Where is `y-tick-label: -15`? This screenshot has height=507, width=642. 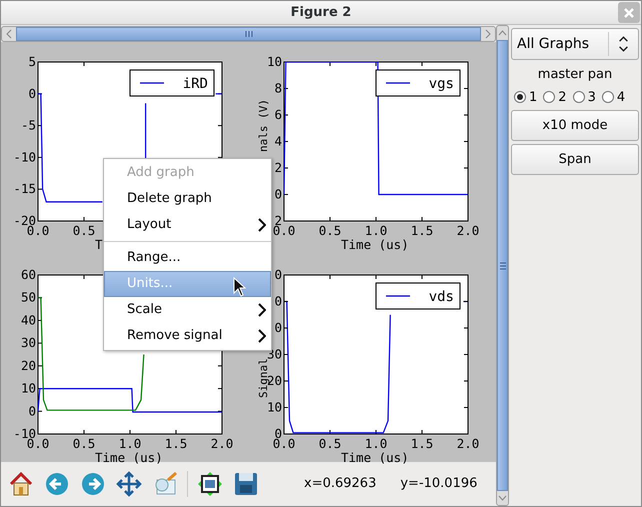 y-tick-label: -15 is located at coordinates (24, 188).